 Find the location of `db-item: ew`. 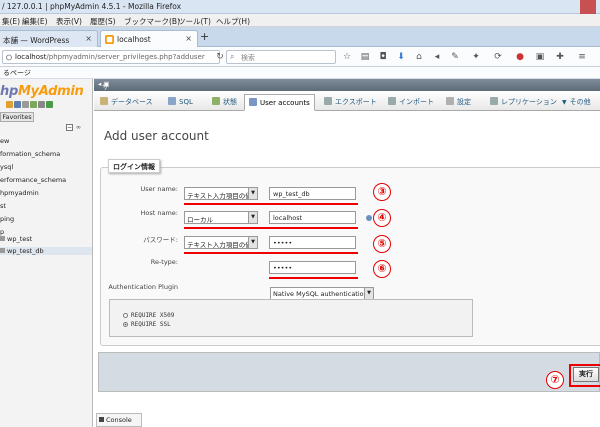

db-item: ew is located at coordinates (4, 141).